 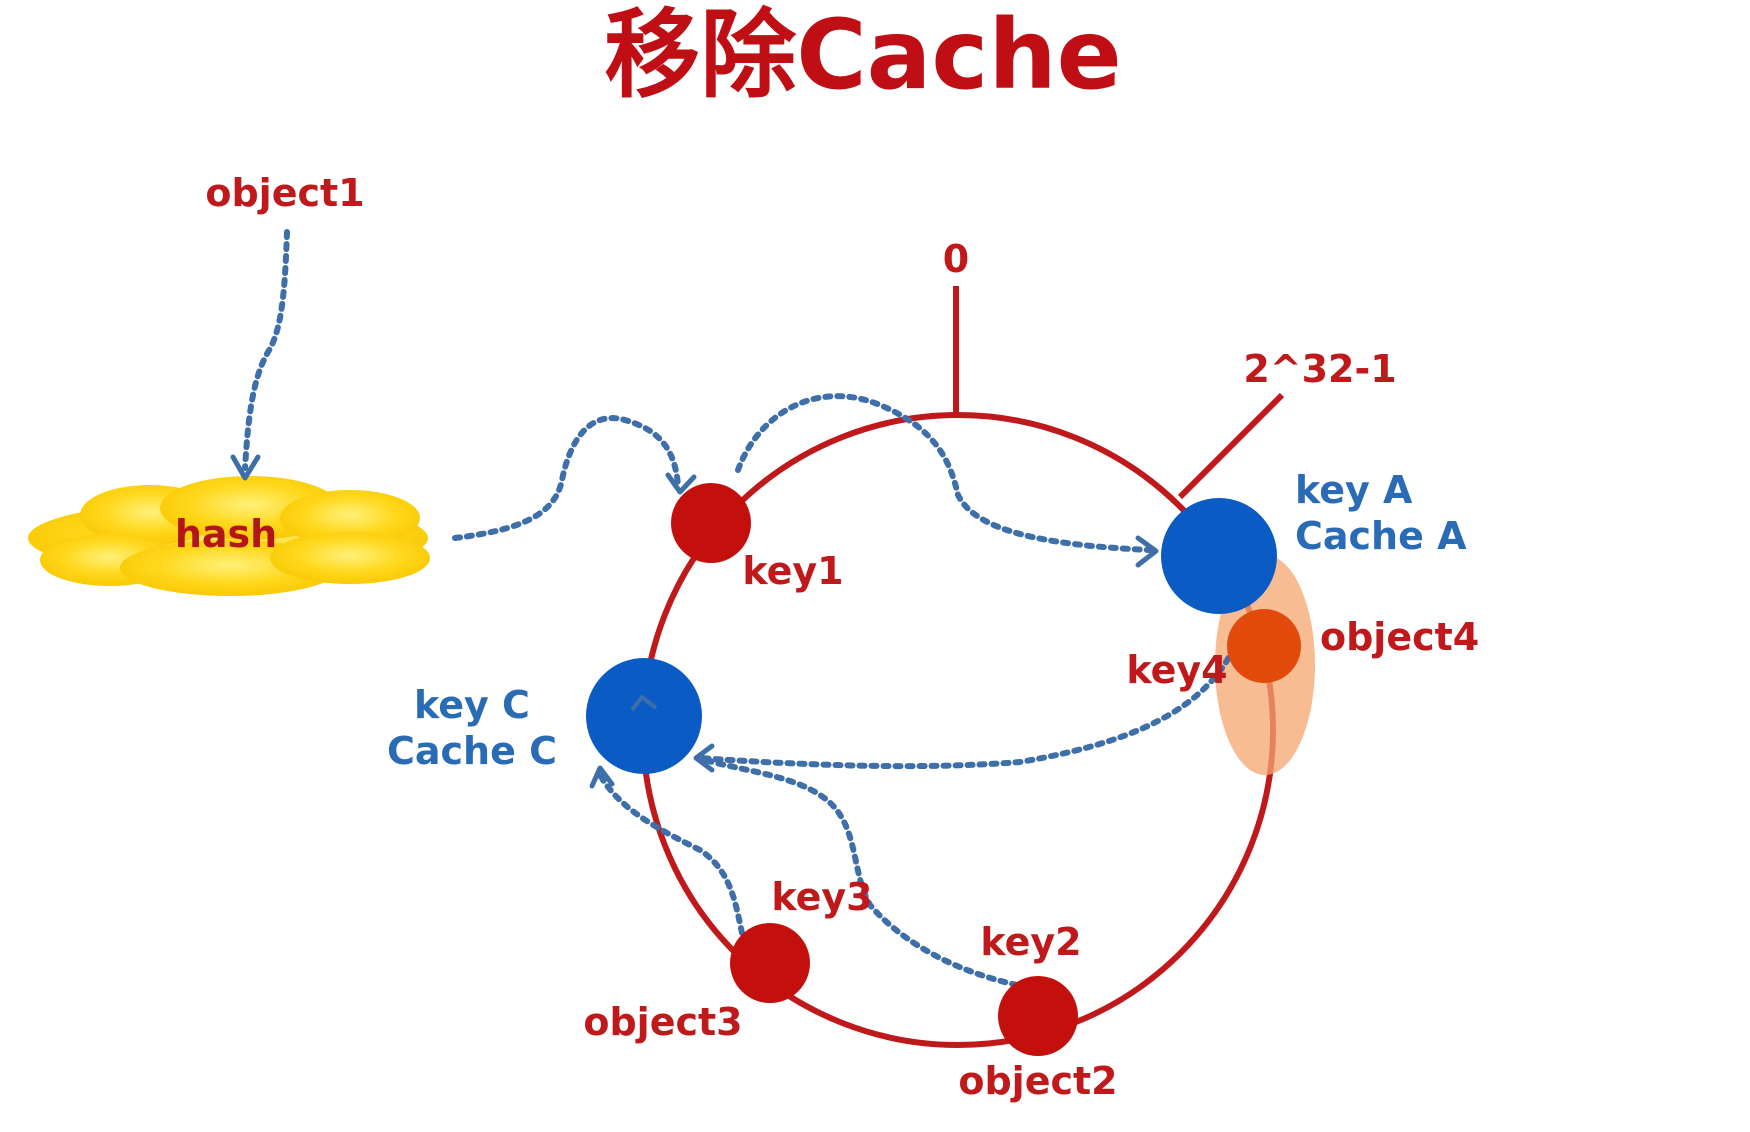 What do you see at coordinates (472, 705) in the screenshot?
I see `cache-c-key-label: key C` at bounding box center [472, 705].